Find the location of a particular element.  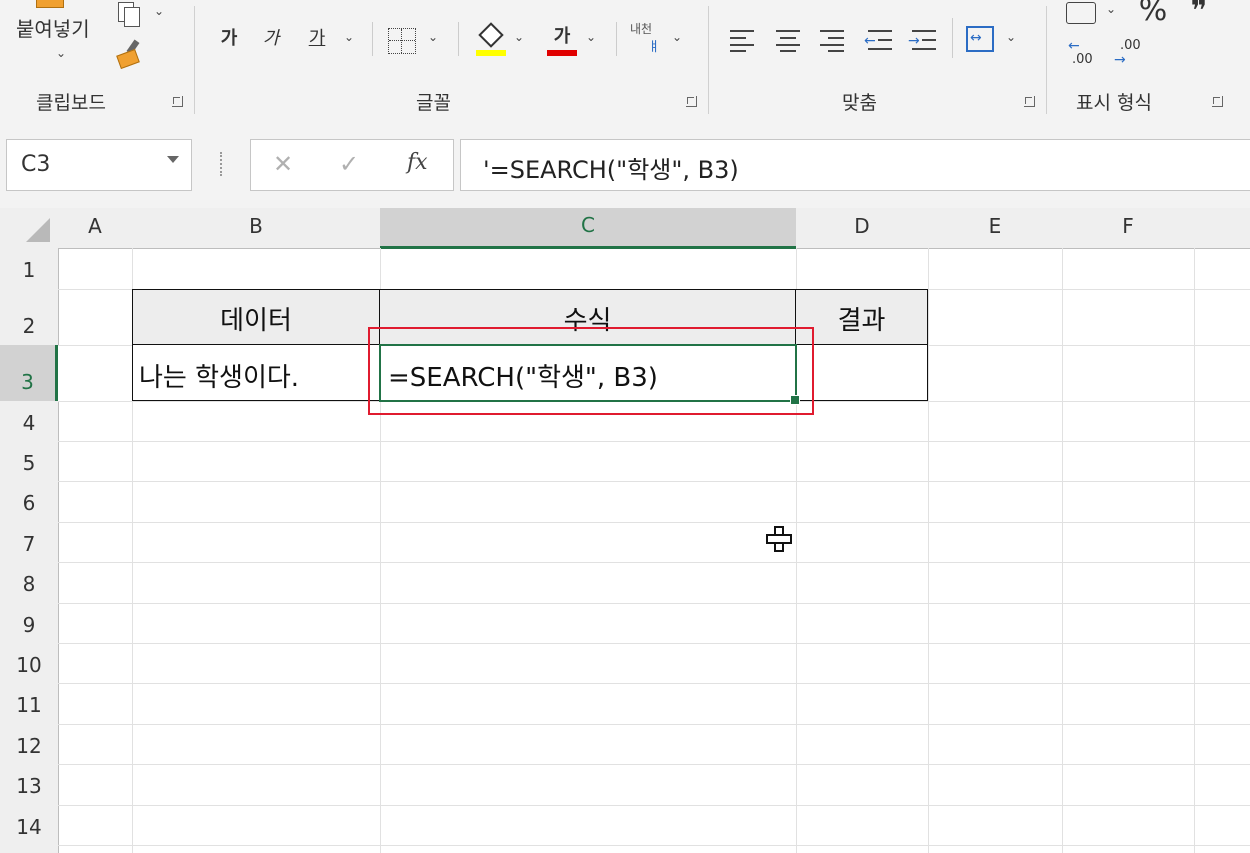

fill-color-dropdown-chevron-icon: ⌄ is located at coordinates (519, 37).